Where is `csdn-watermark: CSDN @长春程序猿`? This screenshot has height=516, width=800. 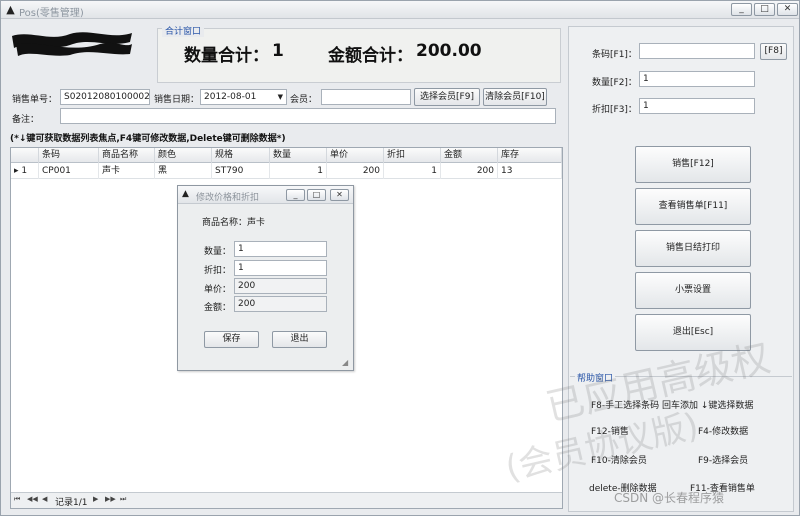 csdn-watermark: CSDN @长春程序猿 is located at coordinates (669, 498).